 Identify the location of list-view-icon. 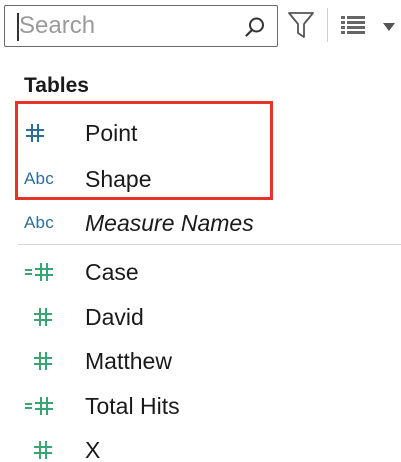
(353, 25).